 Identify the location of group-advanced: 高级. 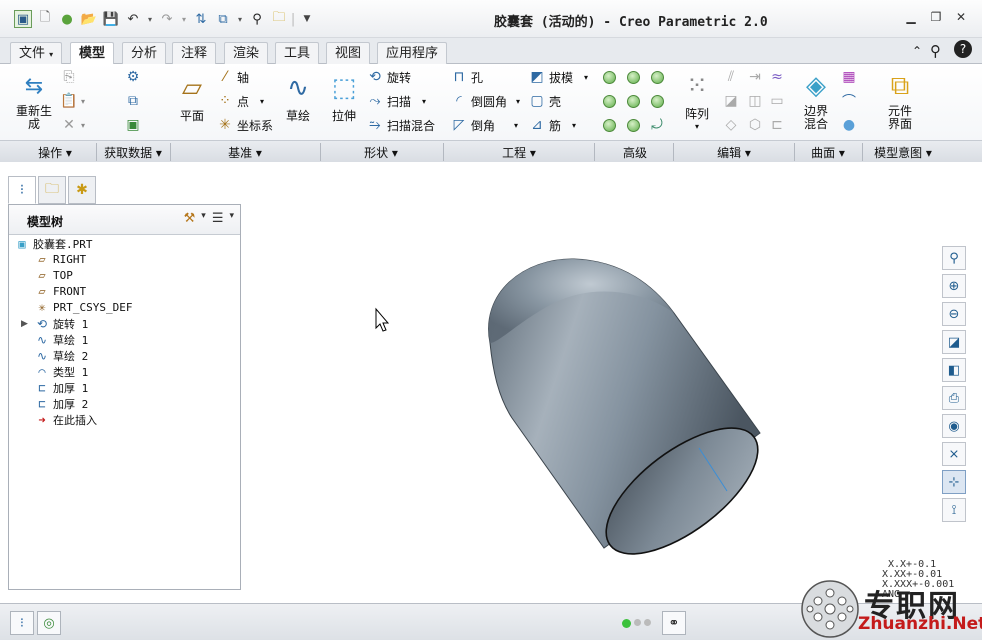
(635, 152).